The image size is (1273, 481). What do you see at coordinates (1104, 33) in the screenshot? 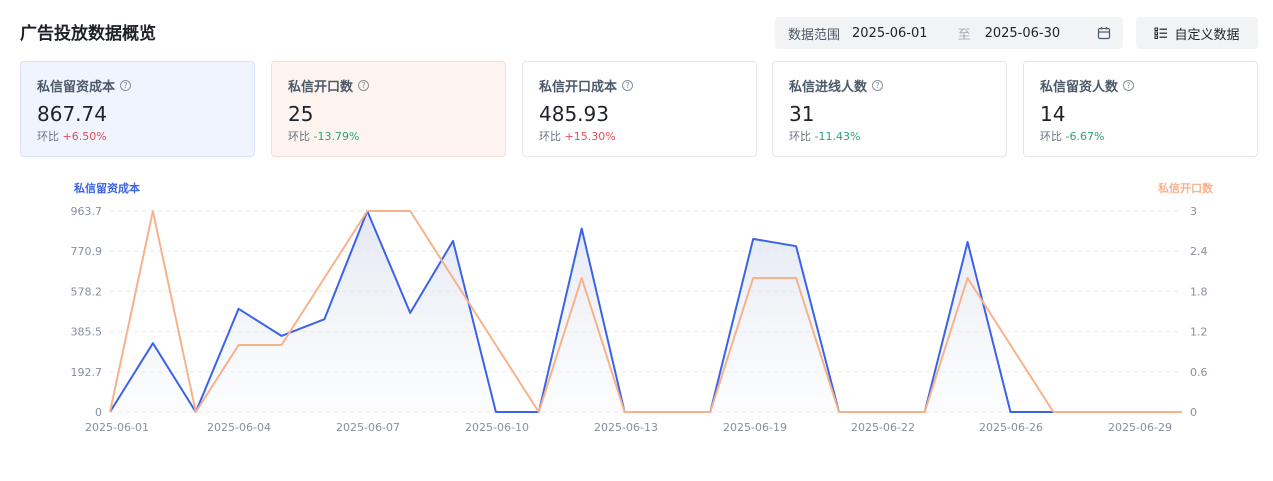
I see `calendar-icon` at bounding box center [1104, 33].